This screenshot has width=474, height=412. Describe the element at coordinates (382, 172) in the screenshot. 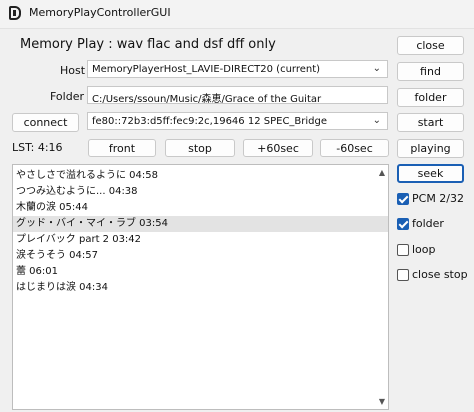

I see `scroll-up-icon: ▲` at that location.